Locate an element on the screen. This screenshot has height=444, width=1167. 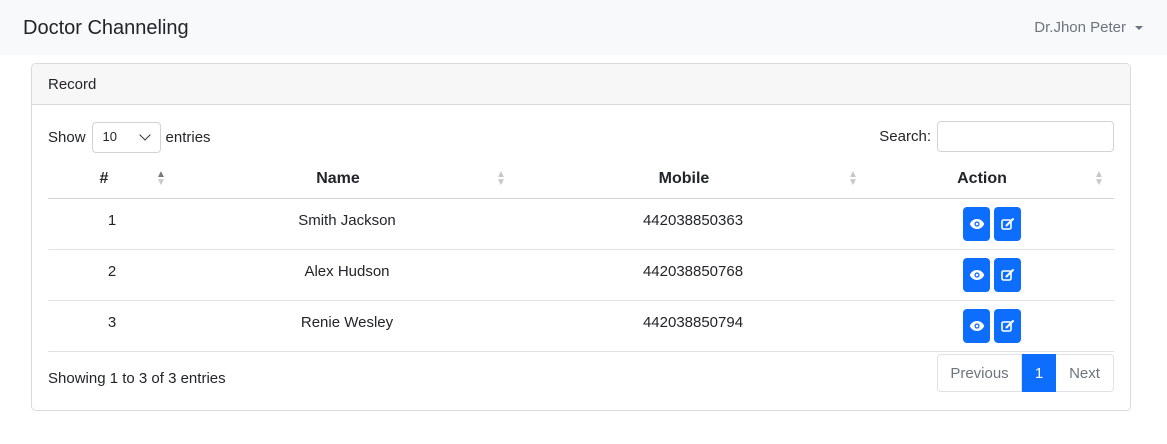
row-mobile: 442038850768 is located at coordinates (693, 271).